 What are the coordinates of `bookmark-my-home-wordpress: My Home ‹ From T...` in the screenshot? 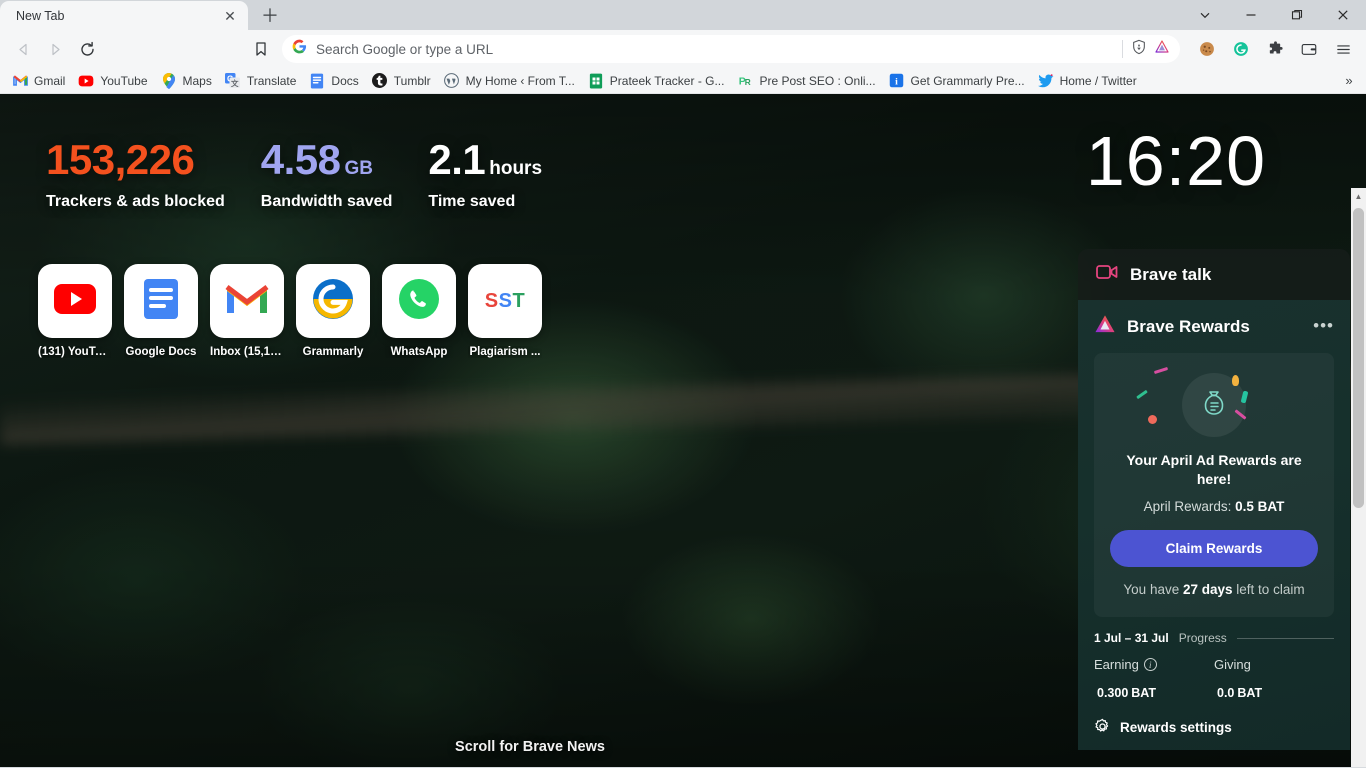 It's located at (509, 81).